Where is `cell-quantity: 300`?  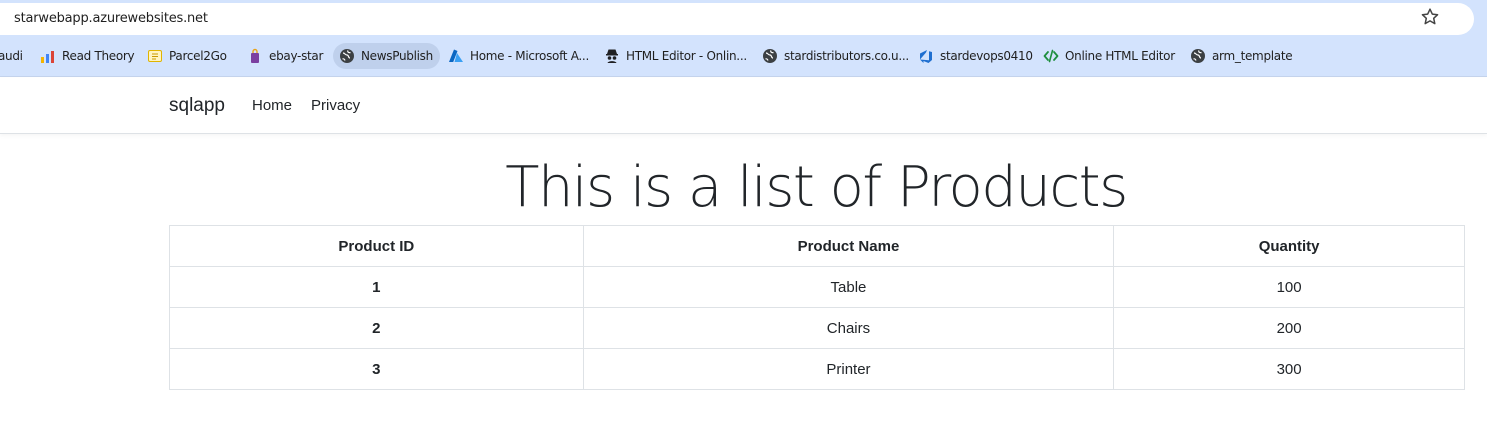
cell-quantity: 300 is located at coordinates (1289, 369).